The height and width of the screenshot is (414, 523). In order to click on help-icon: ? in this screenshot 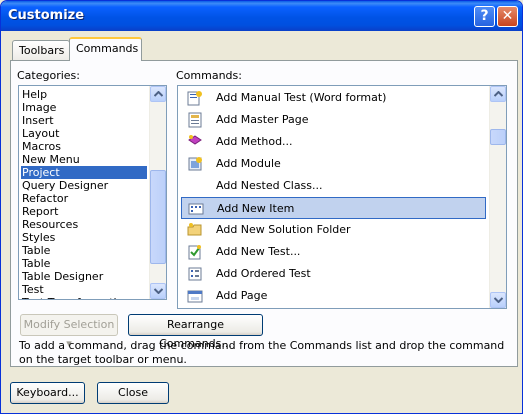, I will do `click(484, 16)`.